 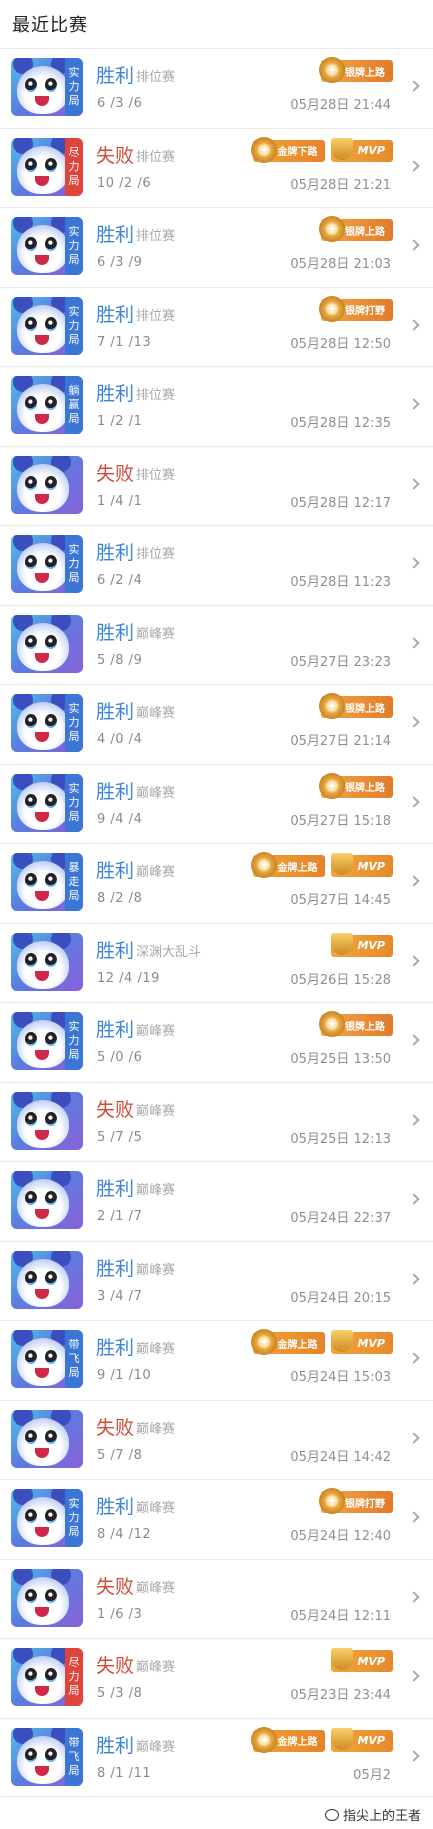 What do you see at coordinates (216, 644) in the screenshot?
I see `match-row: 胜利 巅峰赛 5 /8 /9 05月27日 23:23` at bounding box center [216, 644].